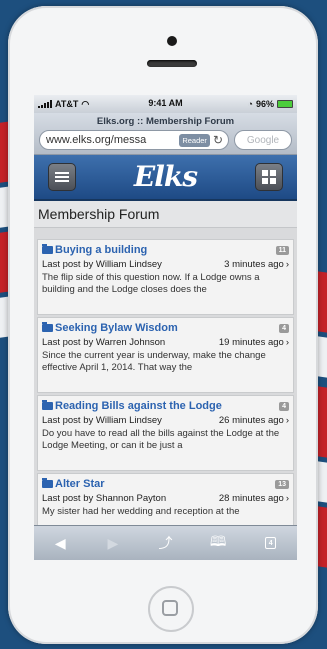  What do you see at coordinates (251, 342) in the screenshot?
I see `post-time: 19 minutes ago` at bounding box center [251, 342].